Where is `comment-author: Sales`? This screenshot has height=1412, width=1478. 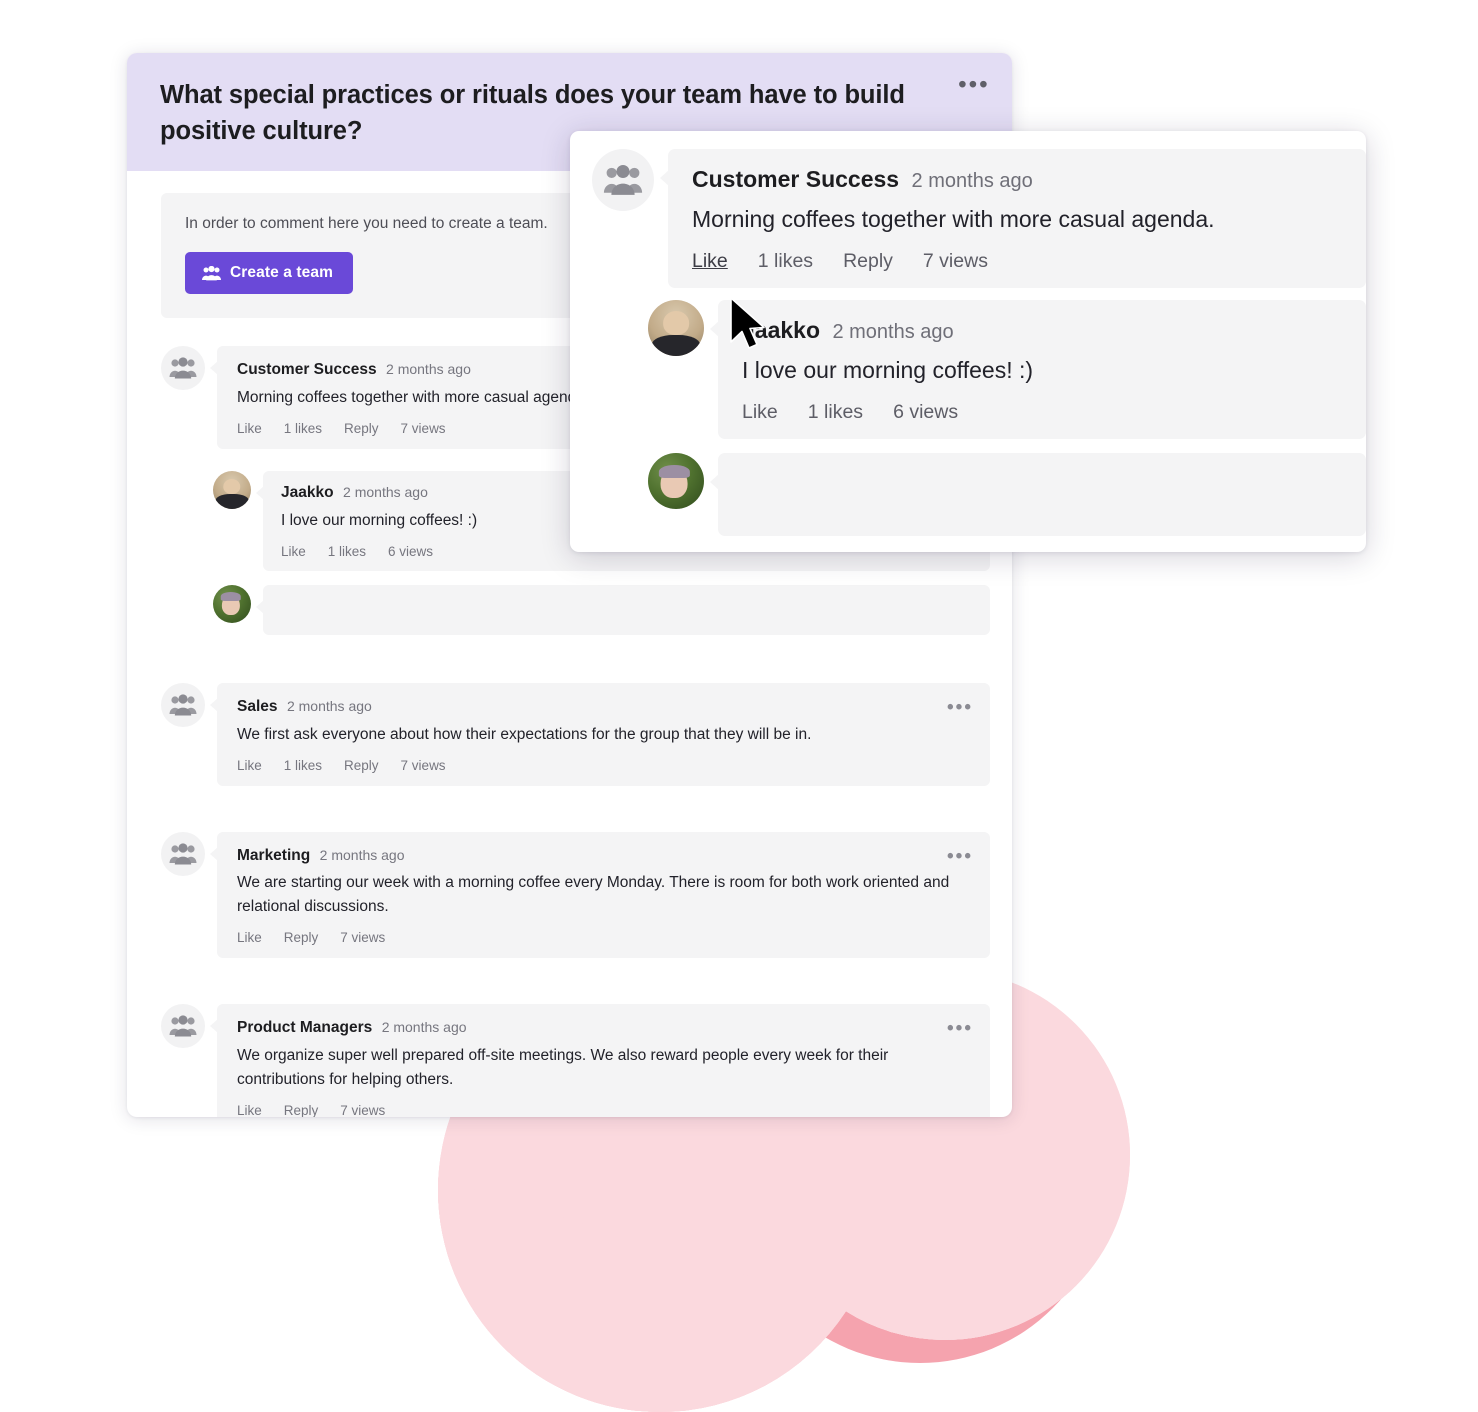 comment-author: Sales is located at coordinates (257, 706).